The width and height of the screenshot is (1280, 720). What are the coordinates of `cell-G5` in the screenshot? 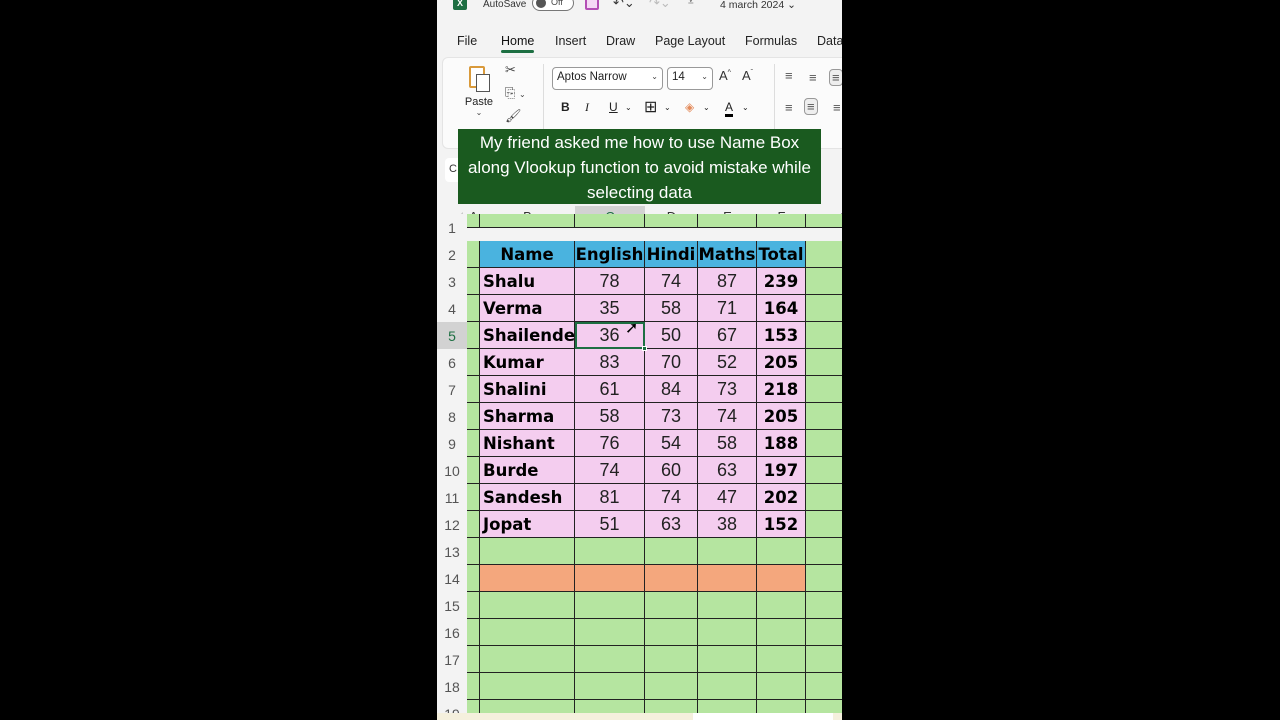 It's located at (824, 335).